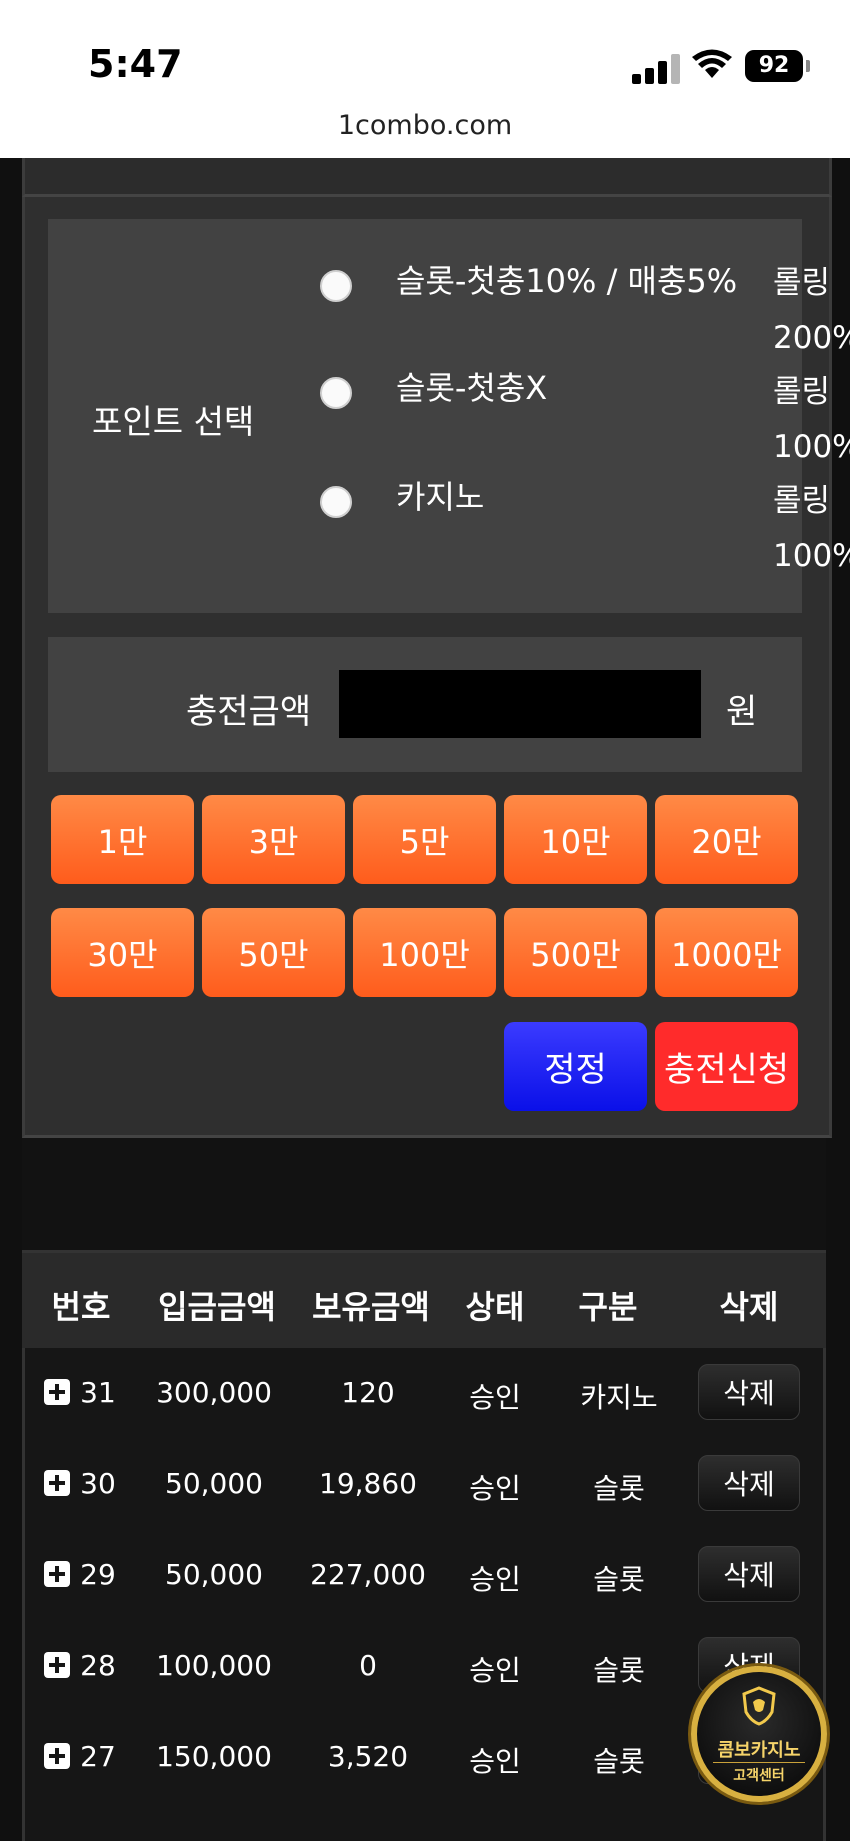 The width and height of the screenshot is (850, 1841). What do you see at coordinates (273, 952) in the screenshot?
I see `amount-button-50: 50만` at bounding box center [273, 952].